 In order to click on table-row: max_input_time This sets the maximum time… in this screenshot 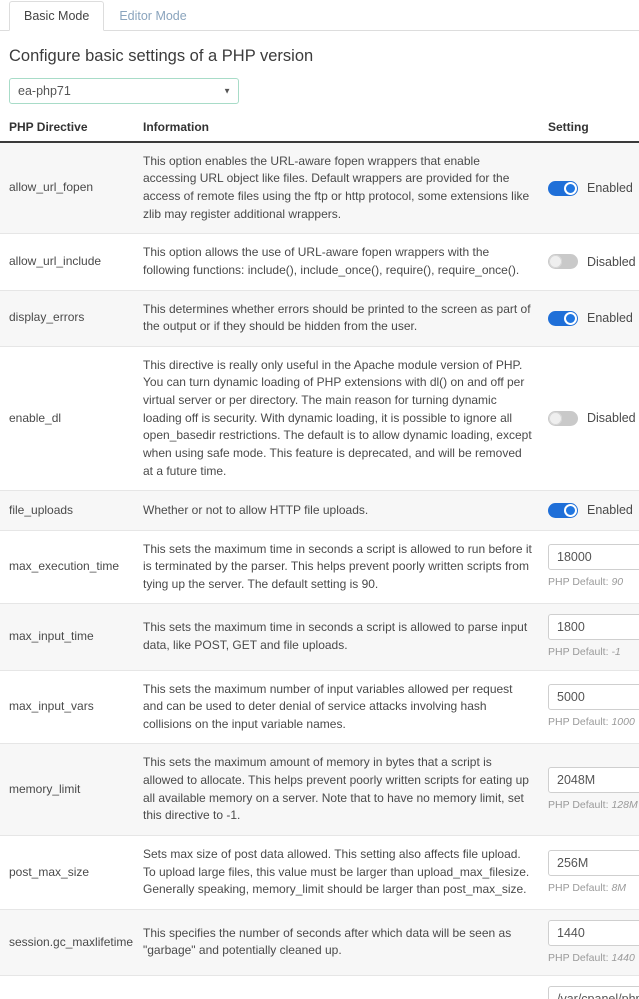, I will do `click(319, 637)`.